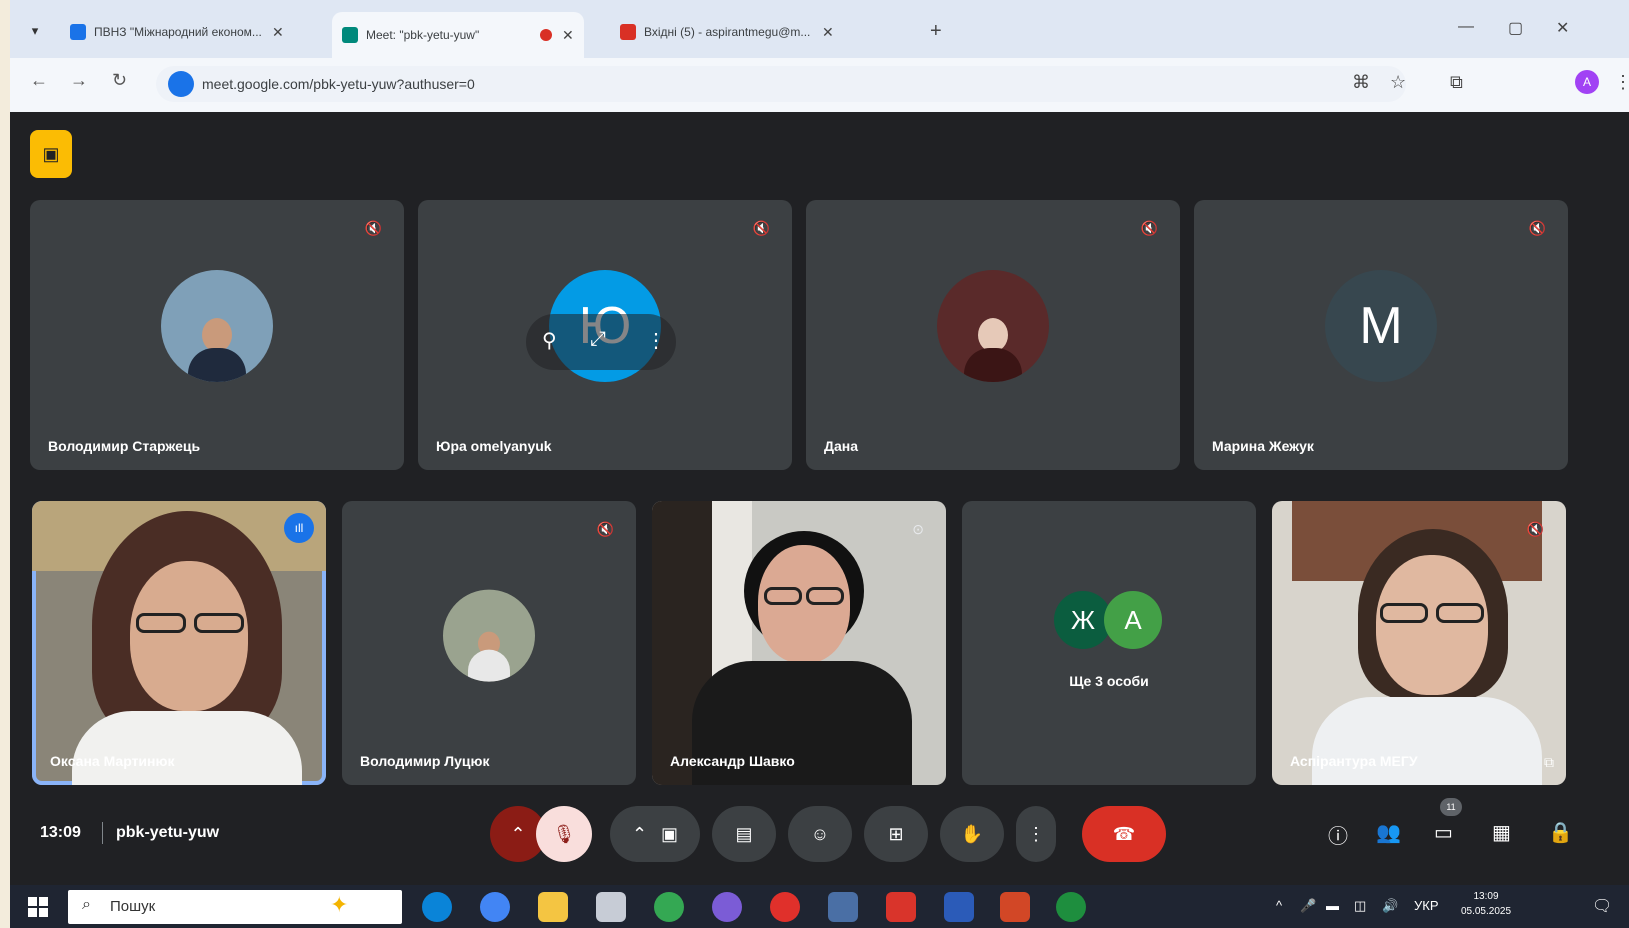  I want to click on pdf-reader-icon, so click(901, 907).